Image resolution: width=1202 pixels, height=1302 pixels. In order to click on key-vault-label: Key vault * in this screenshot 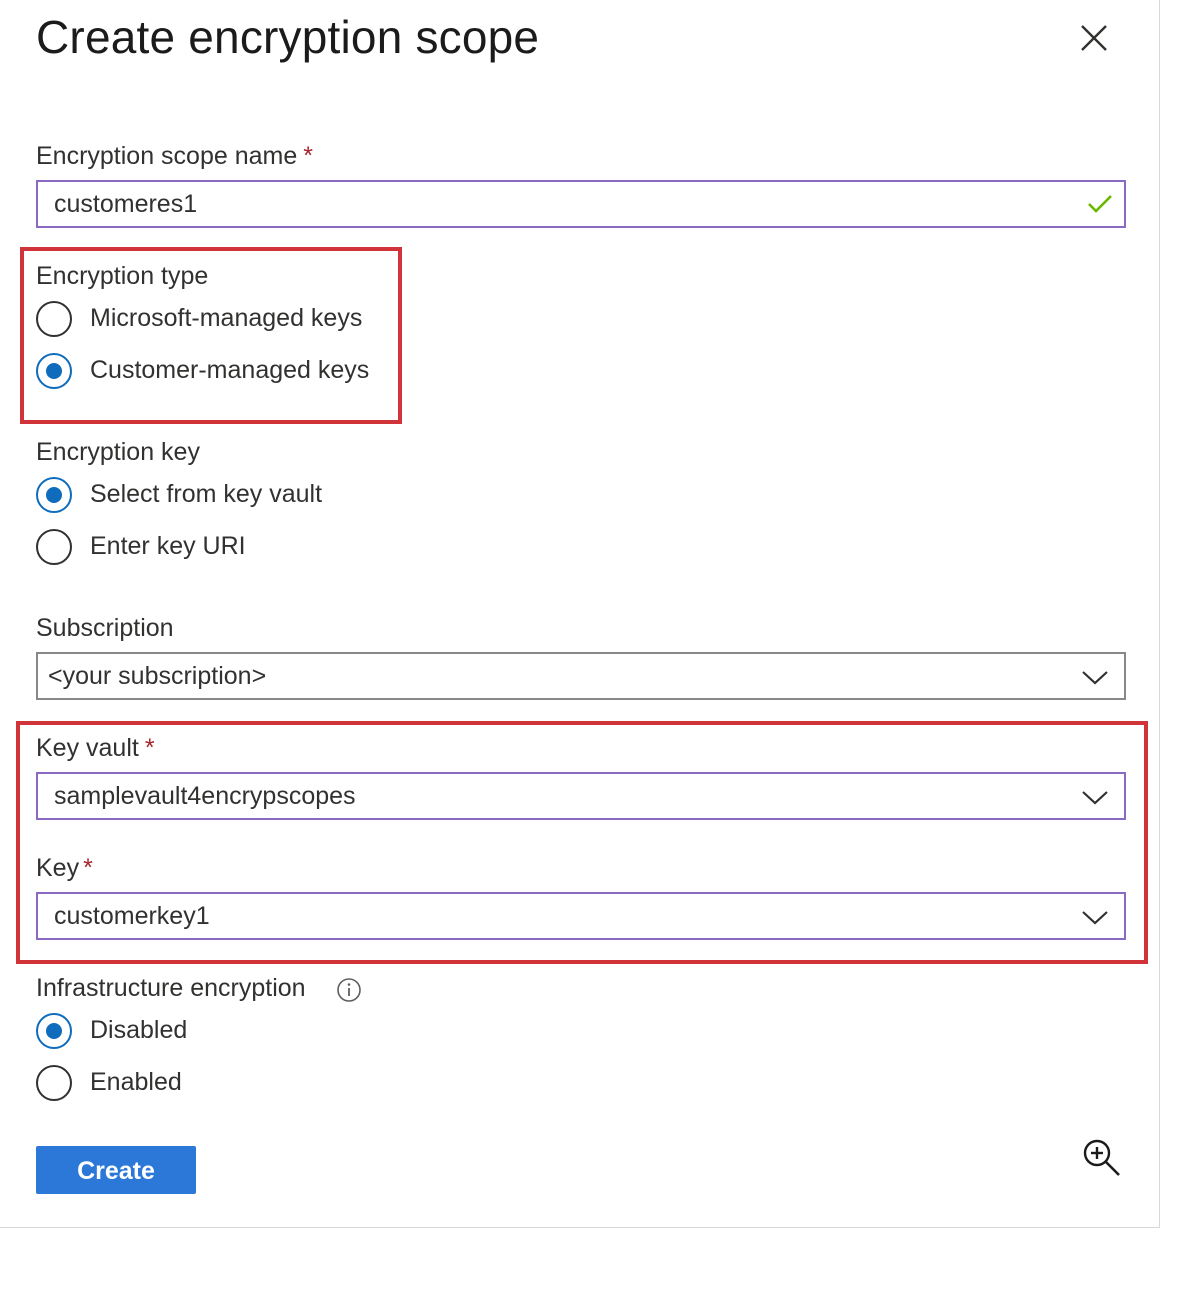, I will do `click(95, 748)`.